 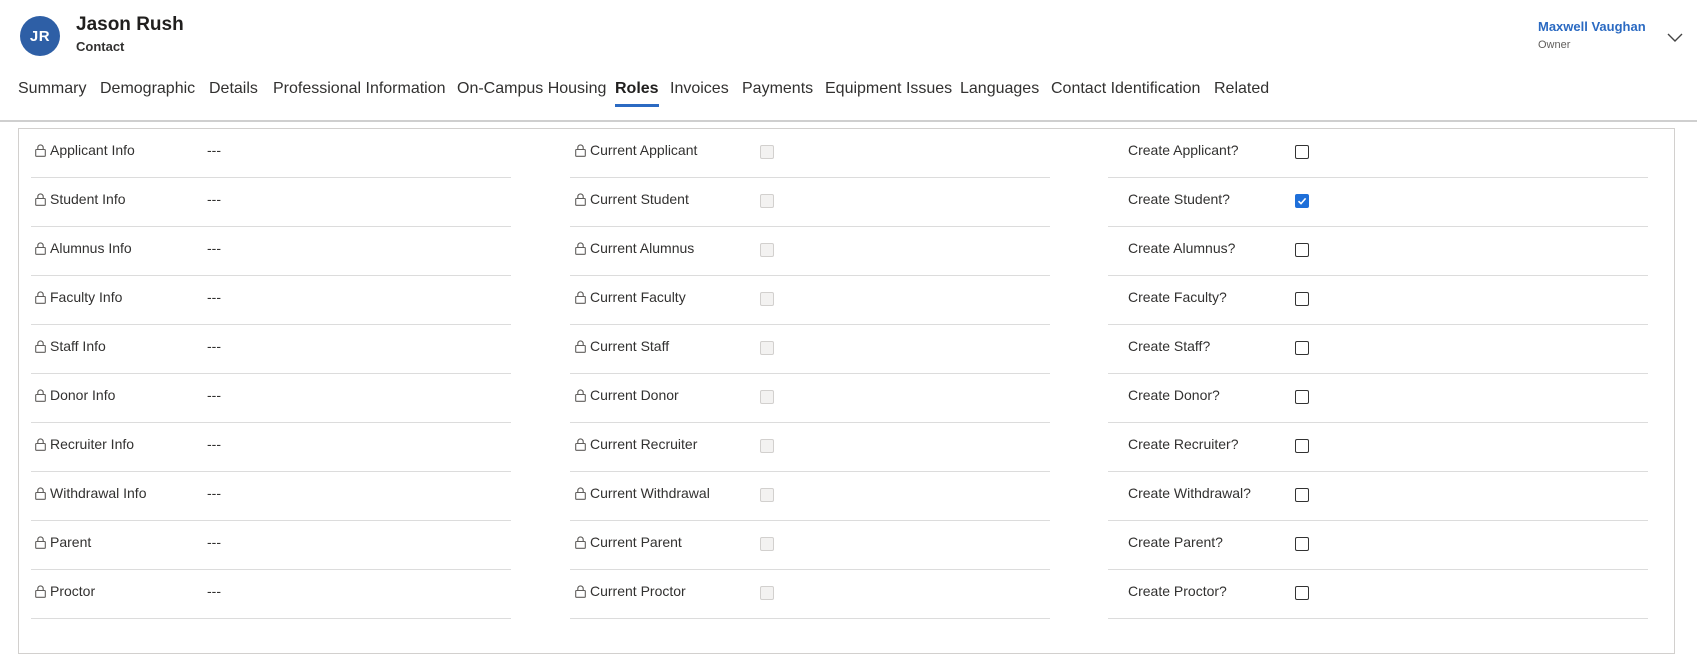 I want to click on owner-label: Owner, so click(x=1554, y=45).